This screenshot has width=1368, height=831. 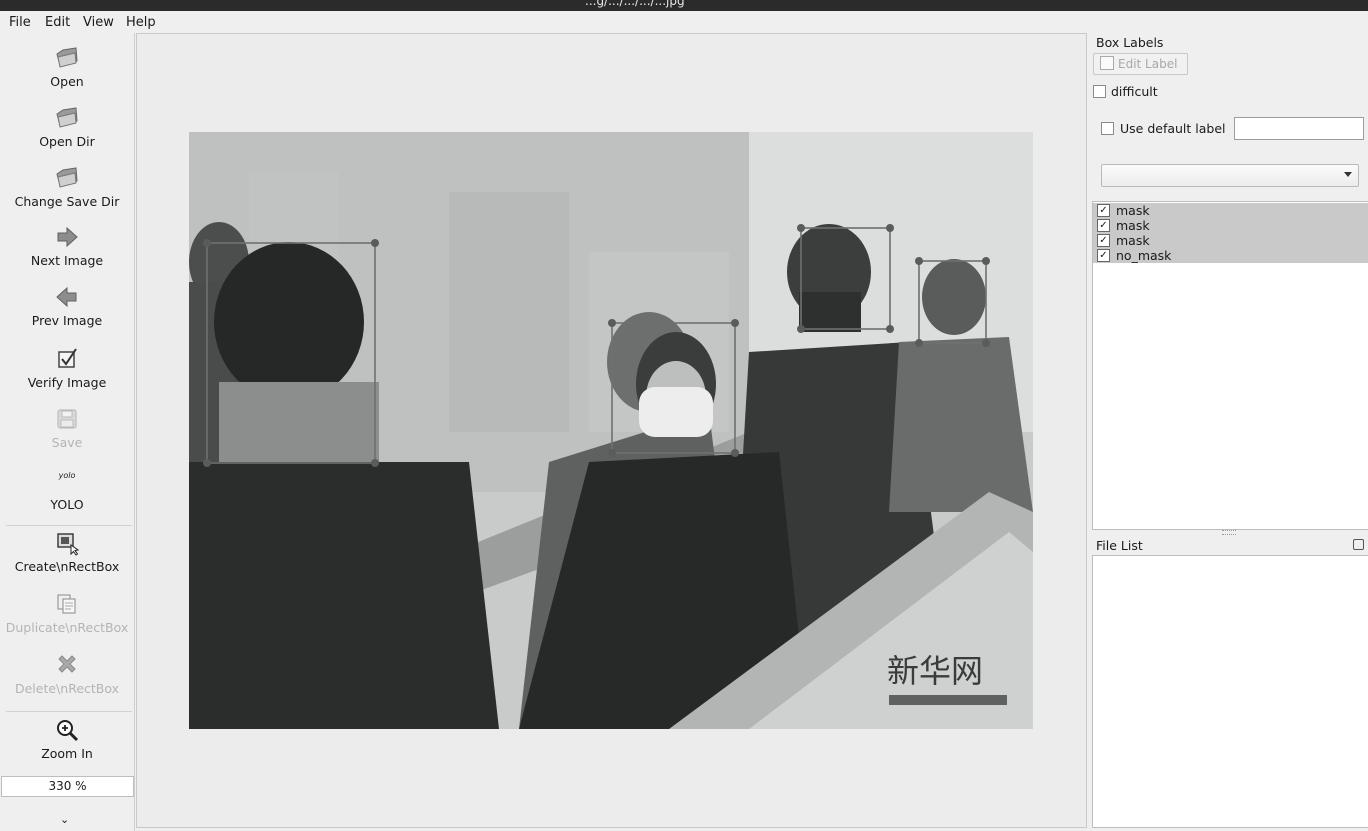 What do you see at coordinates (1173, 128) in the screenshot?
I see `use-default-label-text: Use default label` at bounding box center [1173, 128].